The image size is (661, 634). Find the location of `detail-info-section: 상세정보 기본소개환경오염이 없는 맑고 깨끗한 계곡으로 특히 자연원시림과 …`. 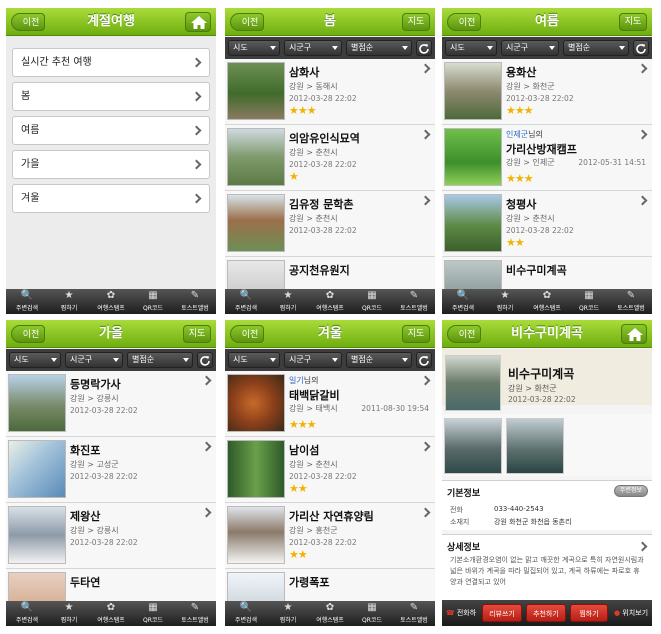

detail-info-section: 상세정보 기본소개환경오염이 없는 맑고 깨끗한 계곡으로 특히 자연원시림과 … is located at coordinates (547, 568).